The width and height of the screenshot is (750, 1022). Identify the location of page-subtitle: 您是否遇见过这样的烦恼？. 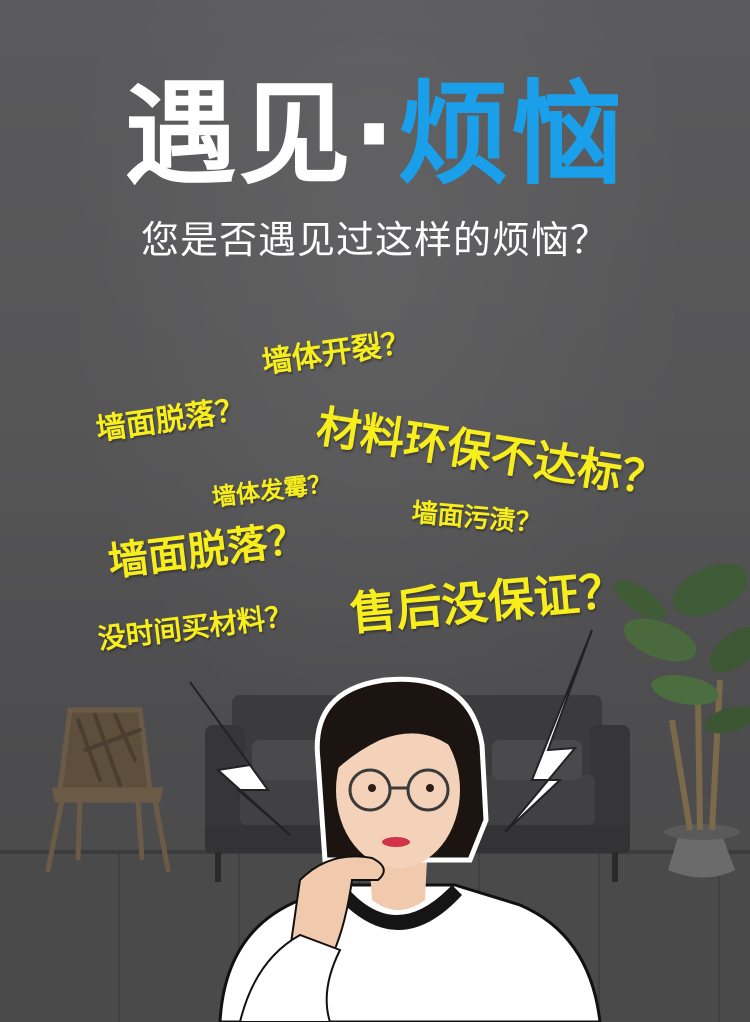
(374, 240).